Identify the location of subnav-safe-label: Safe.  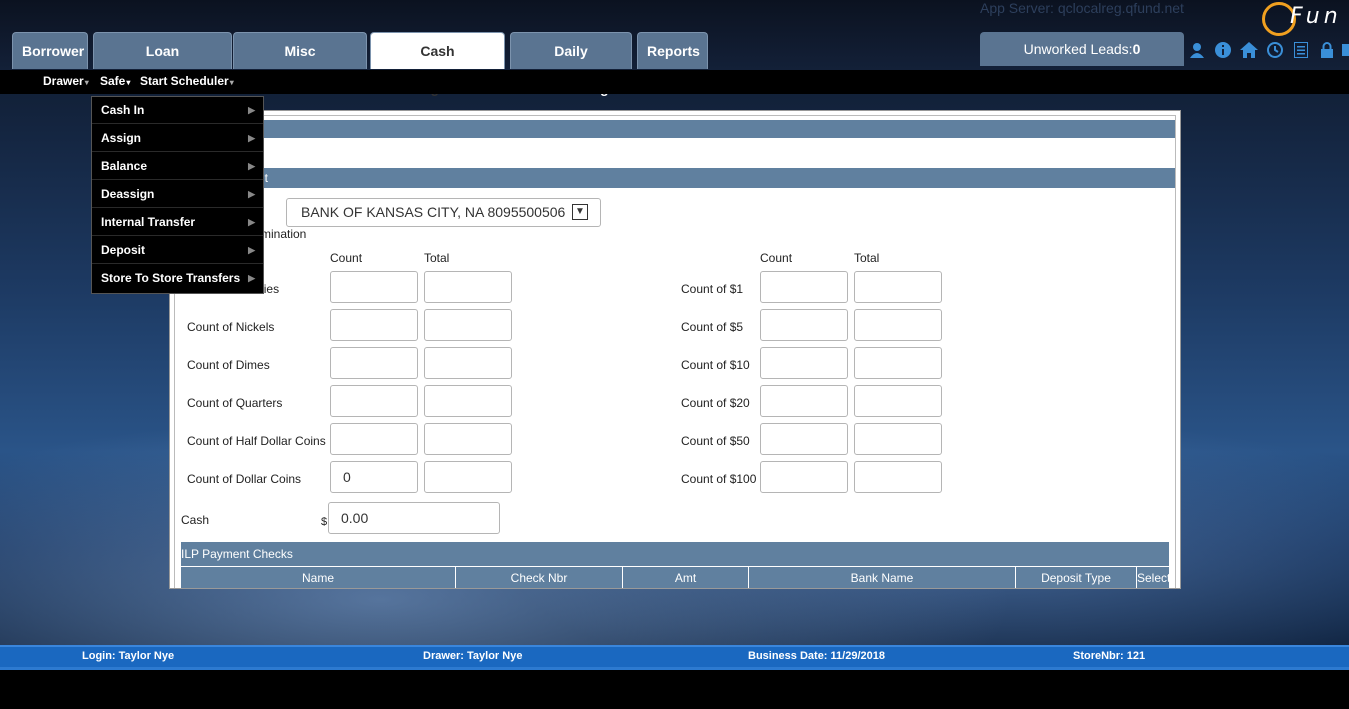
(113, 81).